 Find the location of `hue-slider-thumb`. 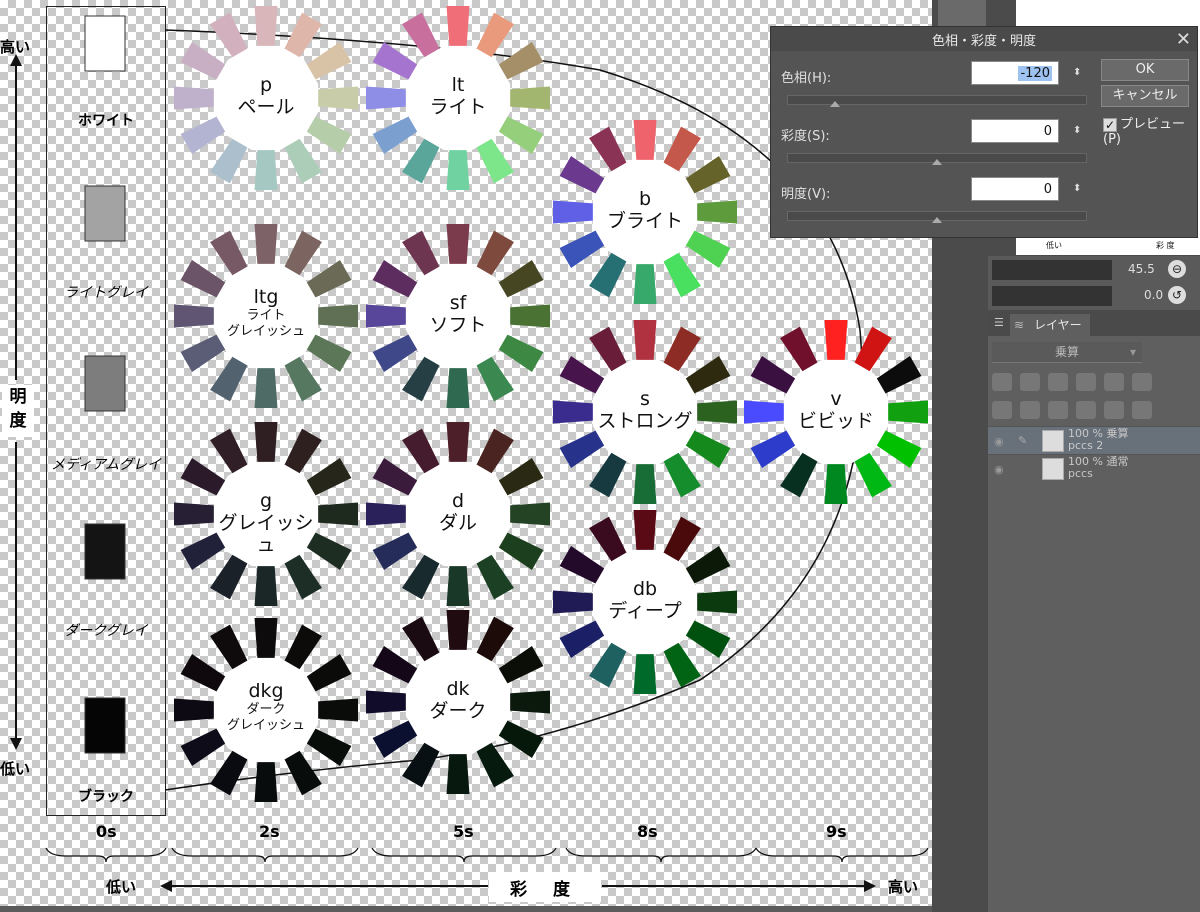

hue-slider-thumb is located at coordinates (835, 104).